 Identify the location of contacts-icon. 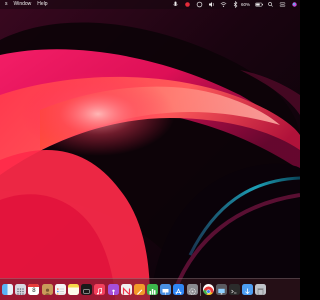
(47, 289).